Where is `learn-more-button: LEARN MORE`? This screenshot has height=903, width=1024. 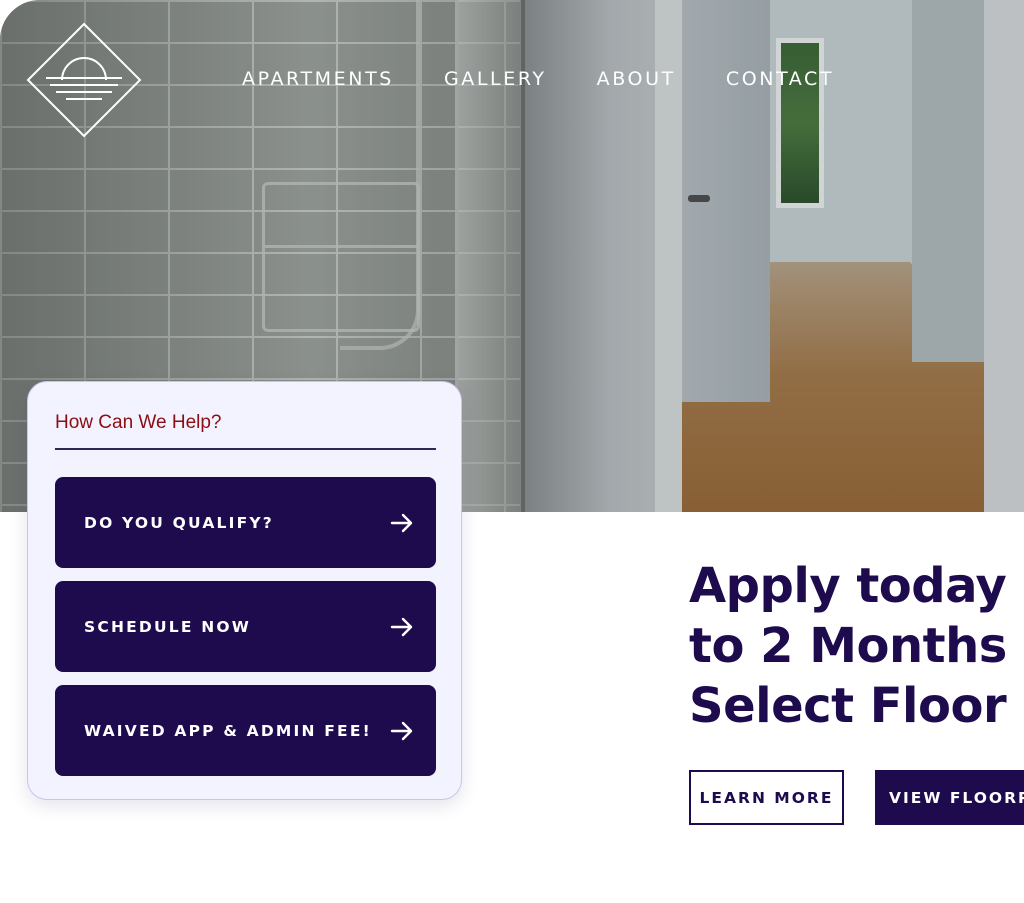 learn-more-button: LEARN MORE is located at coordinates (766, 797).